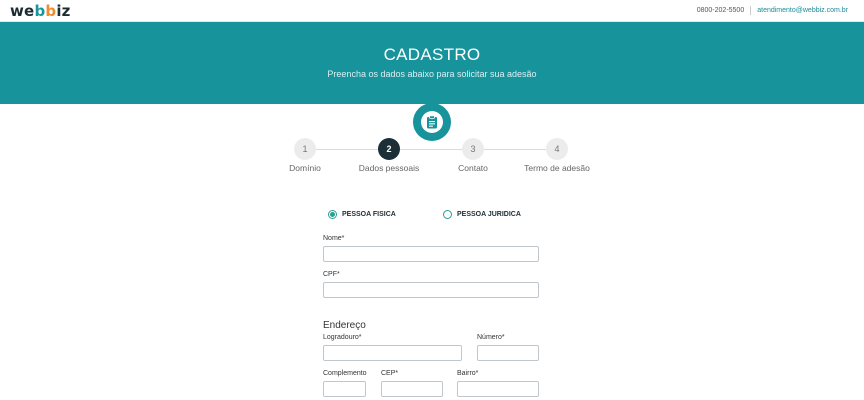 The image size is (864, 400). I want to click on hero-badge, so click(432, 122).